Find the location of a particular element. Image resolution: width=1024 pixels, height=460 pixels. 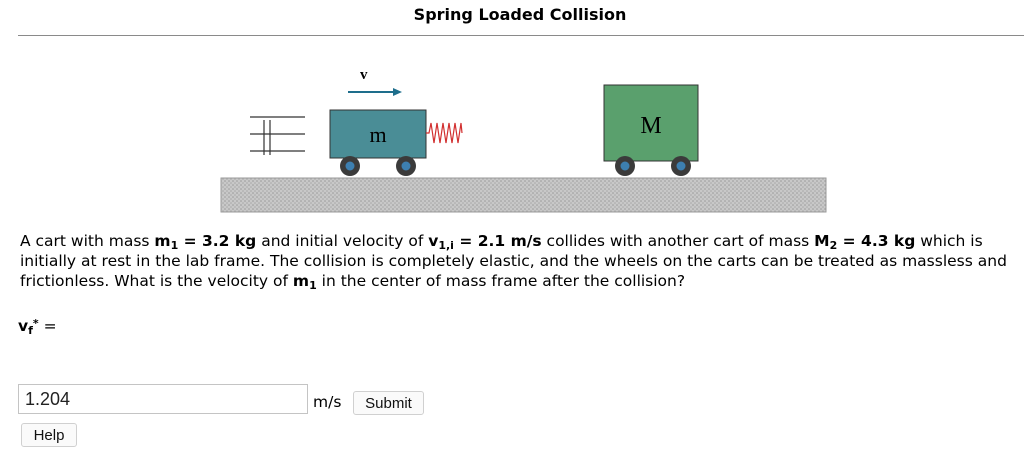

answer-input is located at coordinates (163, 399).